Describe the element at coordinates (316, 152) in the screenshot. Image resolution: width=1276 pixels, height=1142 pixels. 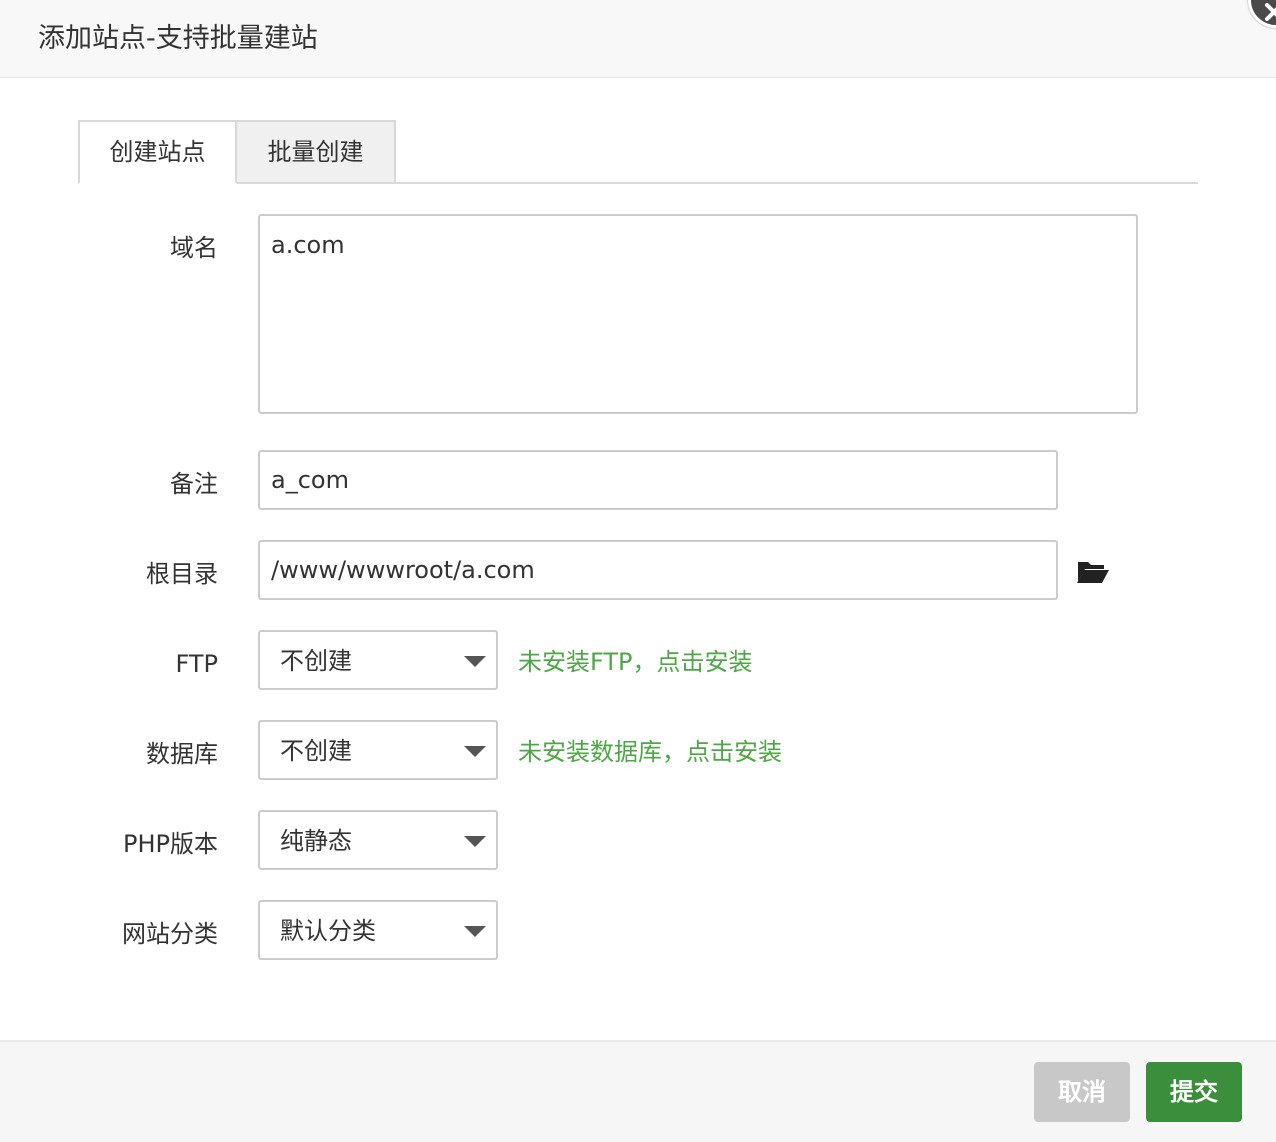
I see `tab-batch-create: 批量创建` at that location.